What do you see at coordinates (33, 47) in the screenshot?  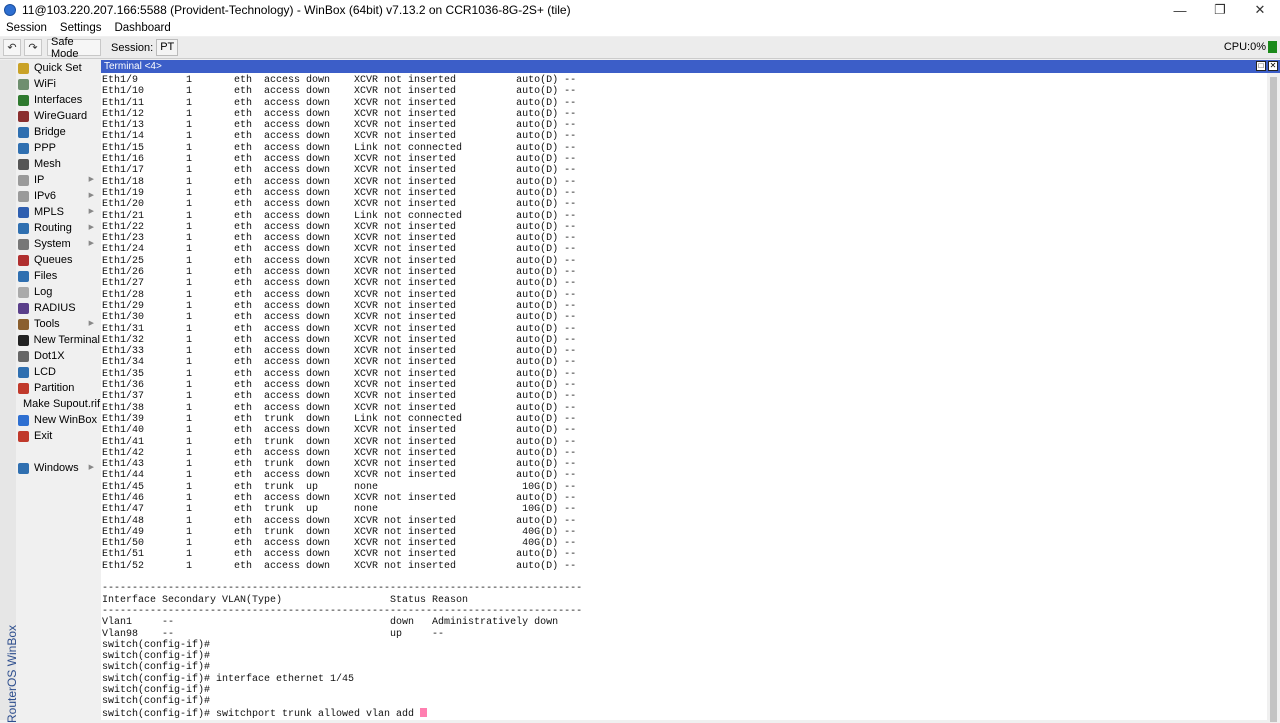 I see `redo-icon: ↷` at bounding box center [33, 47].